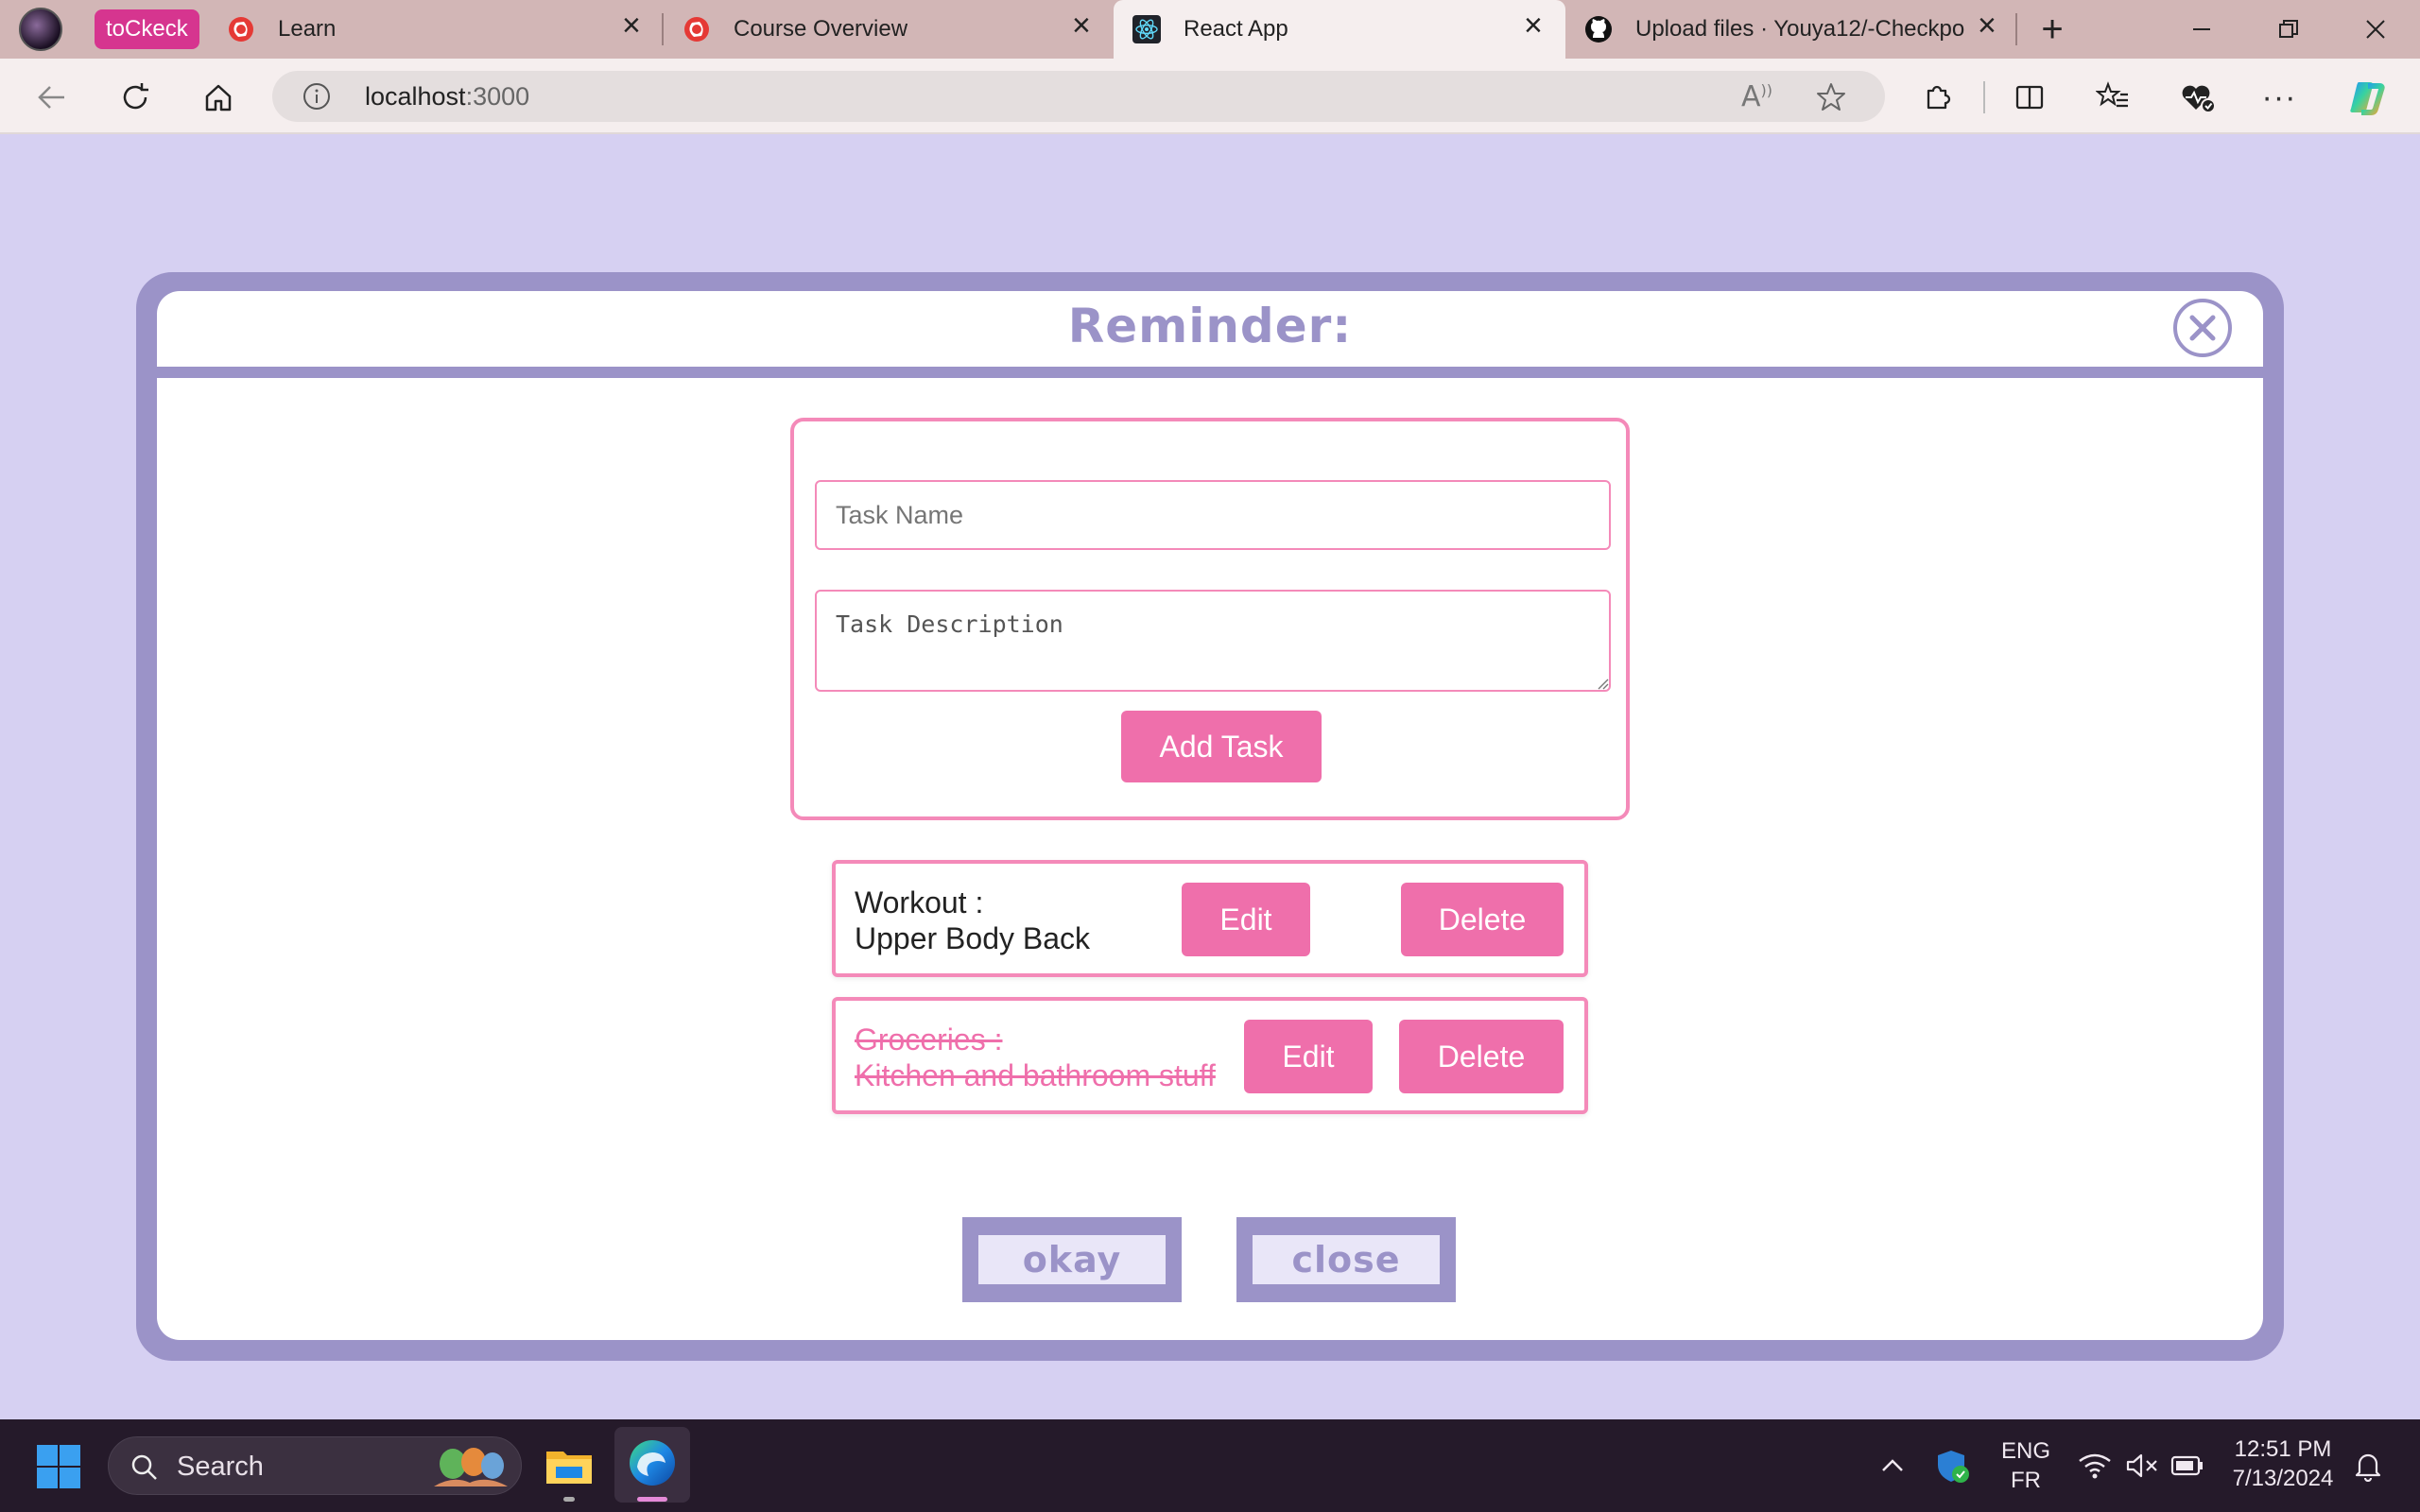 This screenshot has width=2420, height=1512. What do you see at coordinates (1210, 326) in the screenshot?
I see `modal-title: Reminder:` at bounding box center [1210, 326].